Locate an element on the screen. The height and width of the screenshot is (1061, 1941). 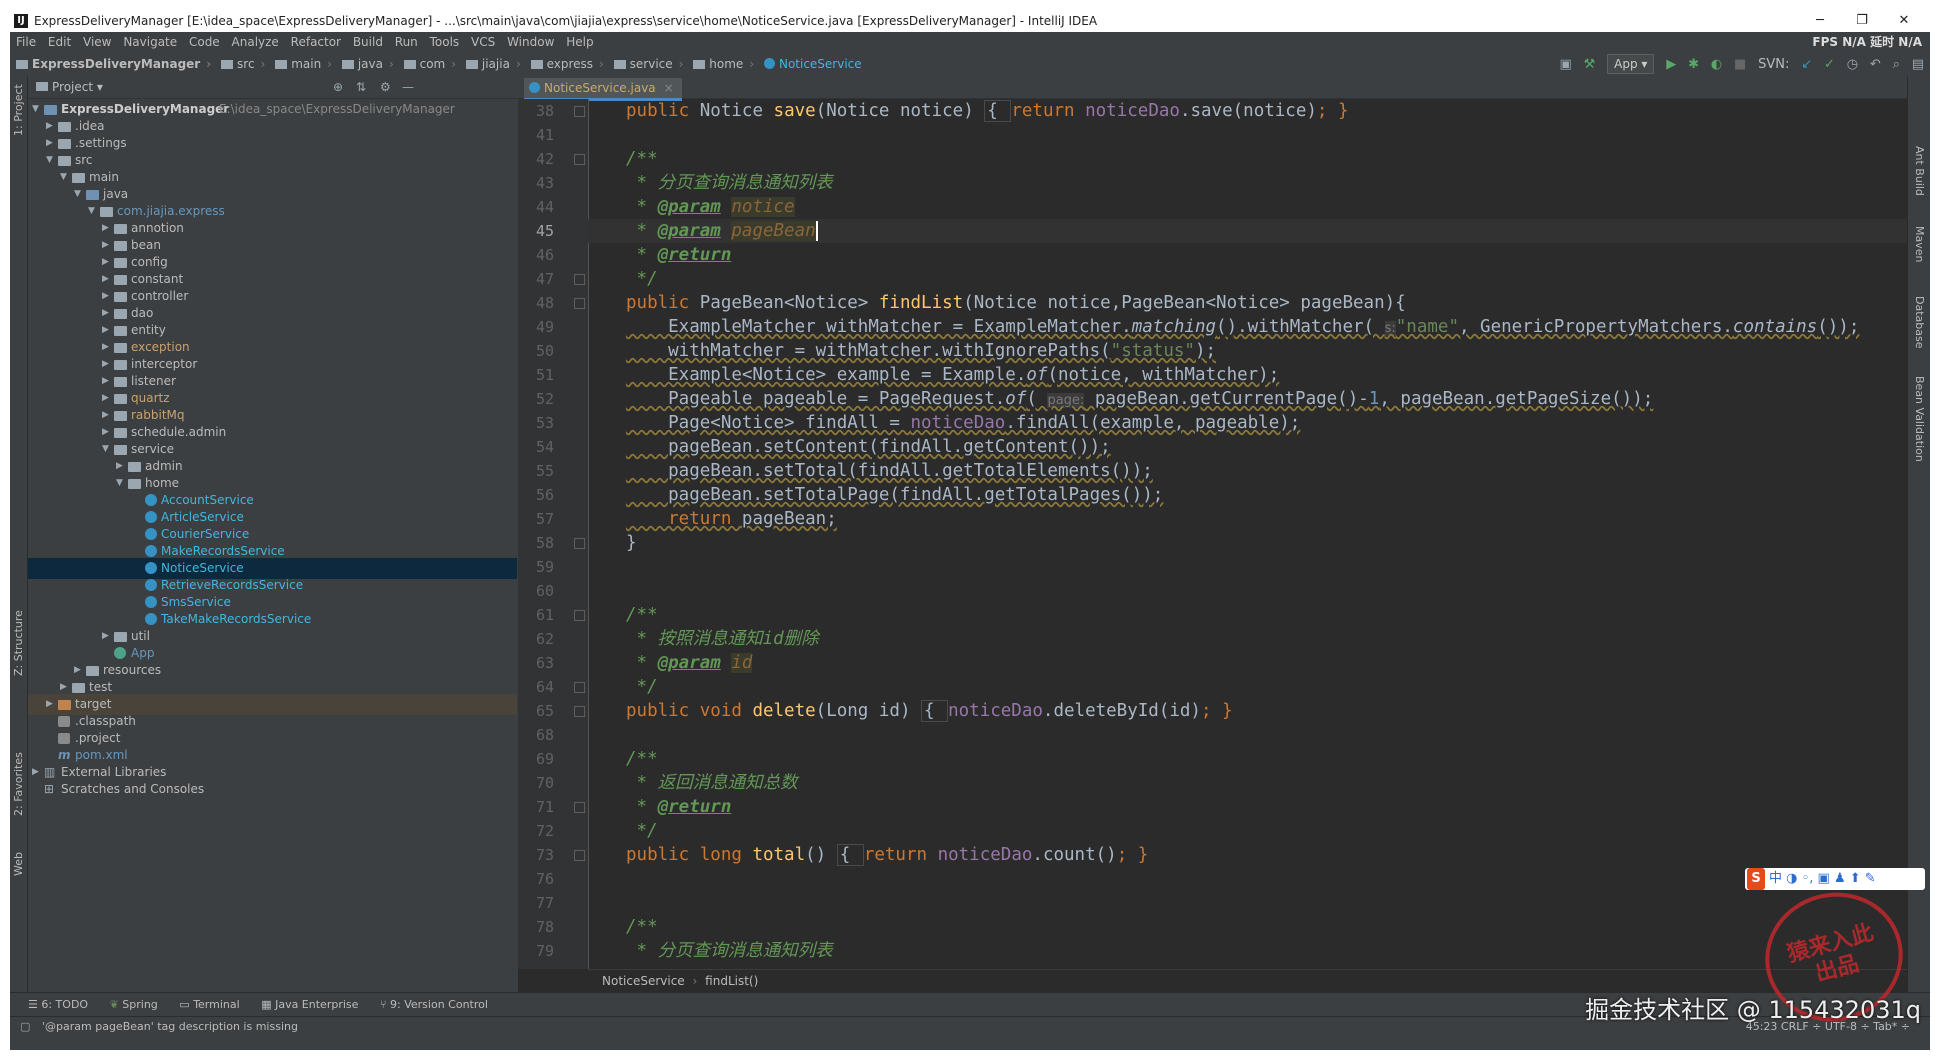
stop-icon: ■ is located at coordinates (1740, 65).